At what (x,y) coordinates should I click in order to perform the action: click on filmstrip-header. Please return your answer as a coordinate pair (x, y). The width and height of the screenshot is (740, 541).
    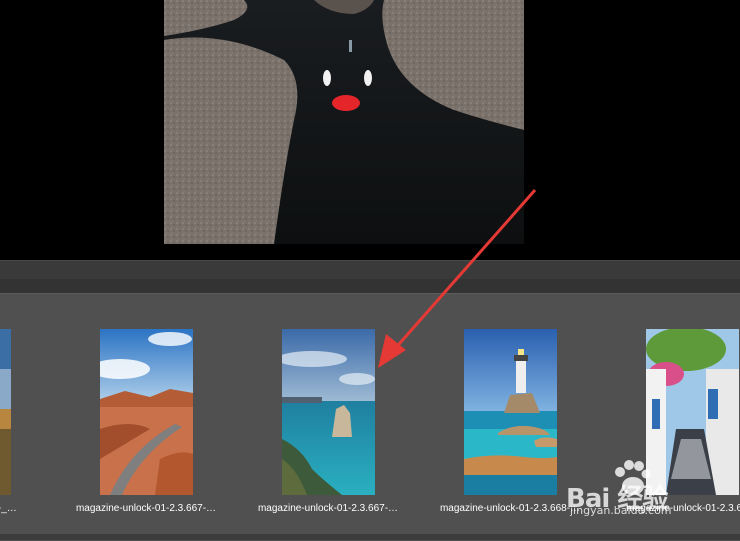
    Looking at the image, I should click on (370, 286).